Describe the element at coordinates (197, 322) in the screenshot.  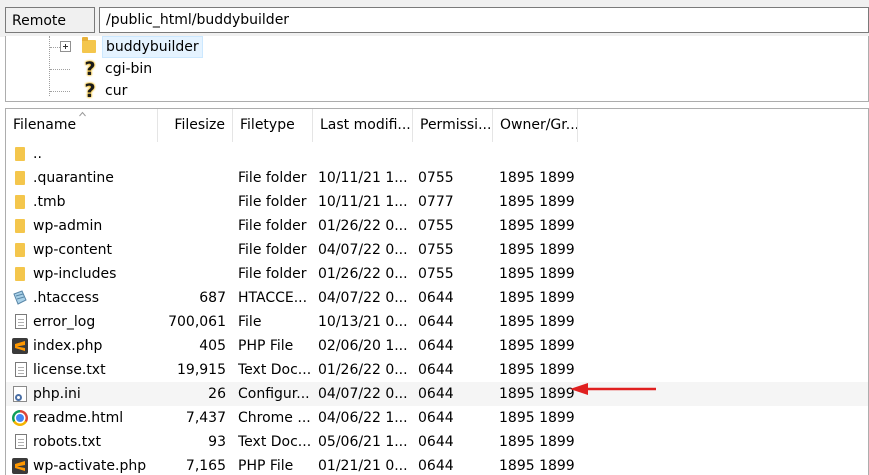
I see `file-size: 700,061` at that location.